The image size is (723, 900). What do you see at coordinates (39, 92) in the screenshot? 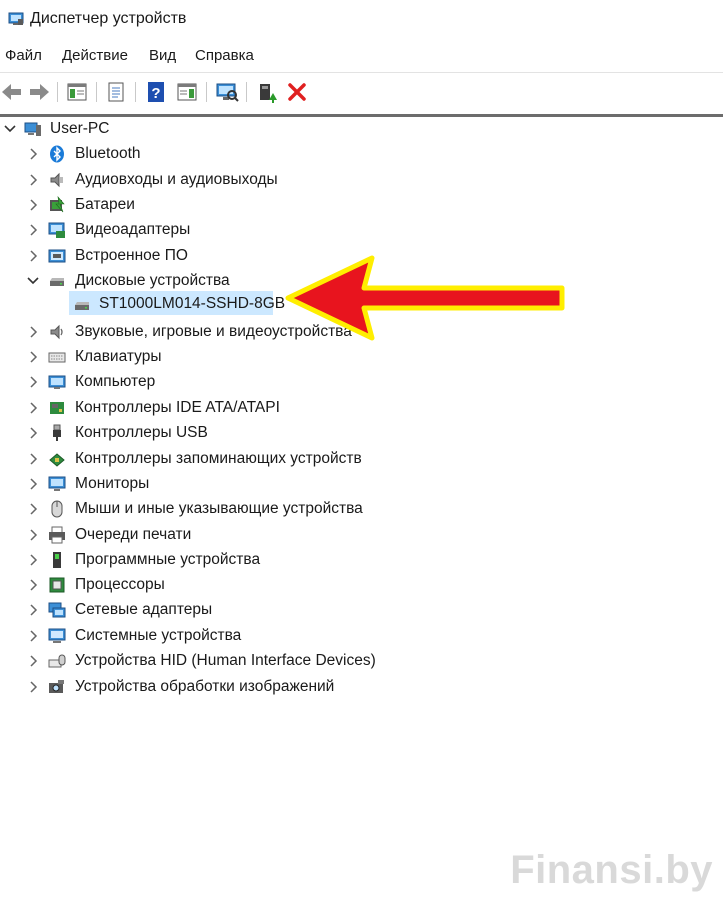
I see `forward-icon` at bounding box center [39, 92].